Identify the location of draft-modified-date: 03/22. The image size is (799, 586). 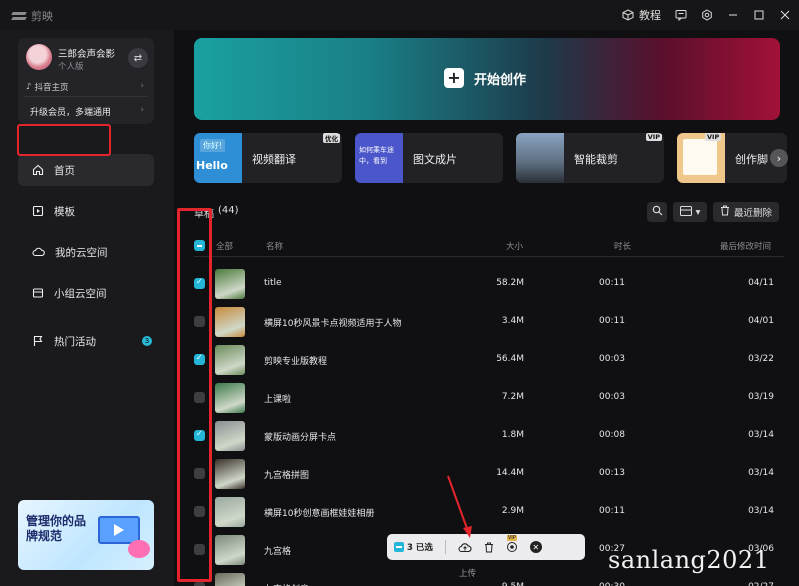
(761, 359).